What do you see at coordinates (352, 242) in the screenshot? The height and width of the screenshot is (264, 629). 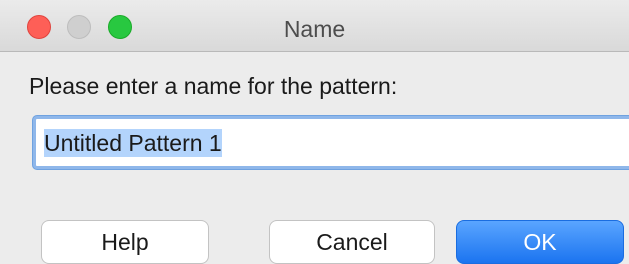 I see `cancel-button: Cancel` at bounding box center [352, 242].